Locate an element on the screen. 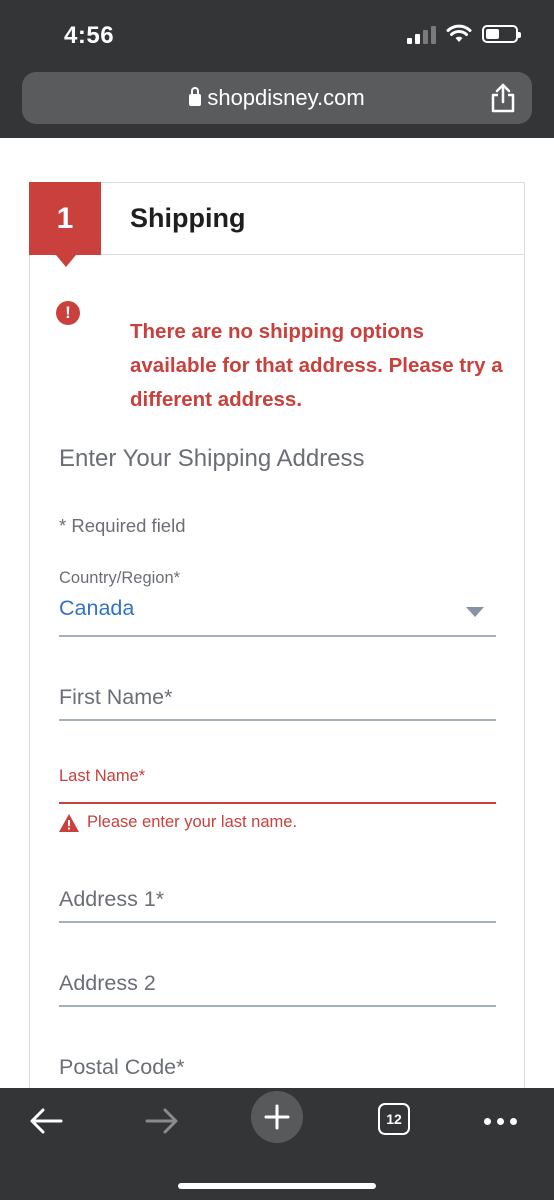  last-name-error: Please enter your last name. is located at coordinates (178, 822).